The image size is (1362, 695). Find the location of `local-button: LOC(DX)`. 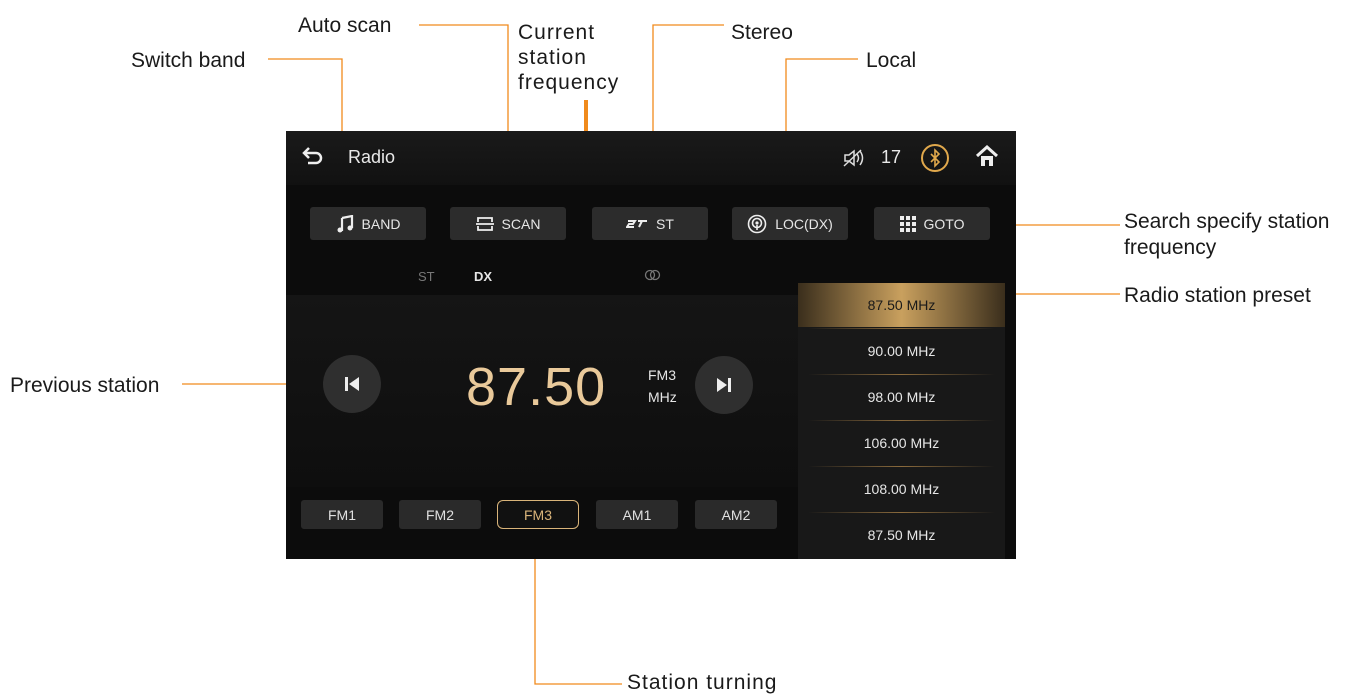

local-button: LOC(DX) is located at coordinates (790, 223).